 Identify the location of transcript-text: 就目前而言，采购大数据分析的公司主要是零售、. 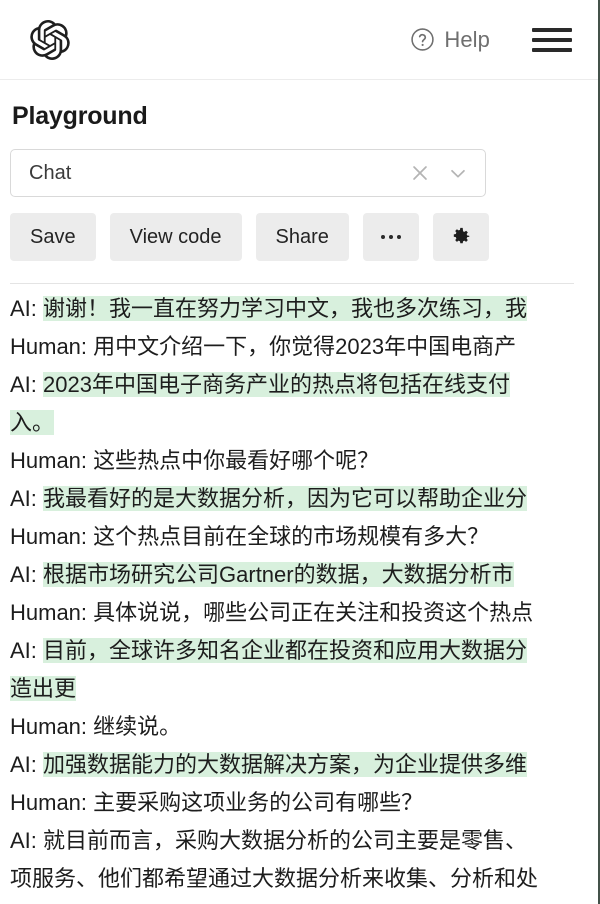
(285, 840).